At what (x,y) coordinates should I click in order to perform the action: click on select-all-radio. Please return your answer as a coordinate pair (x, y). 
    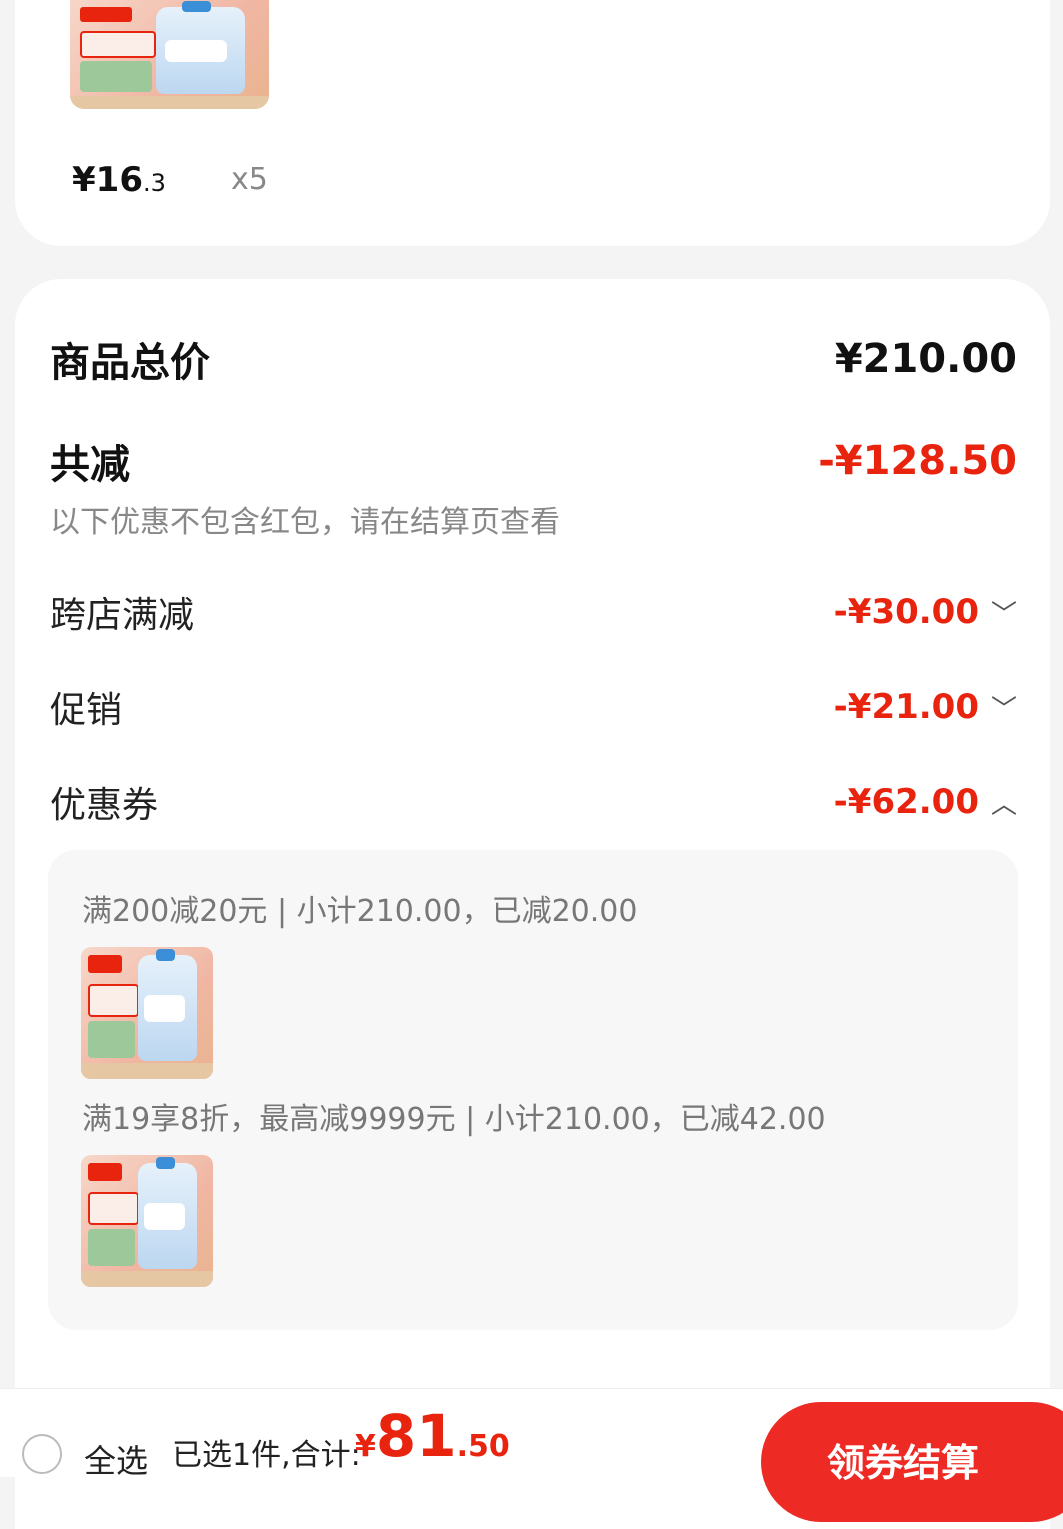
    Looking at the image, I should click on (42, 1454).